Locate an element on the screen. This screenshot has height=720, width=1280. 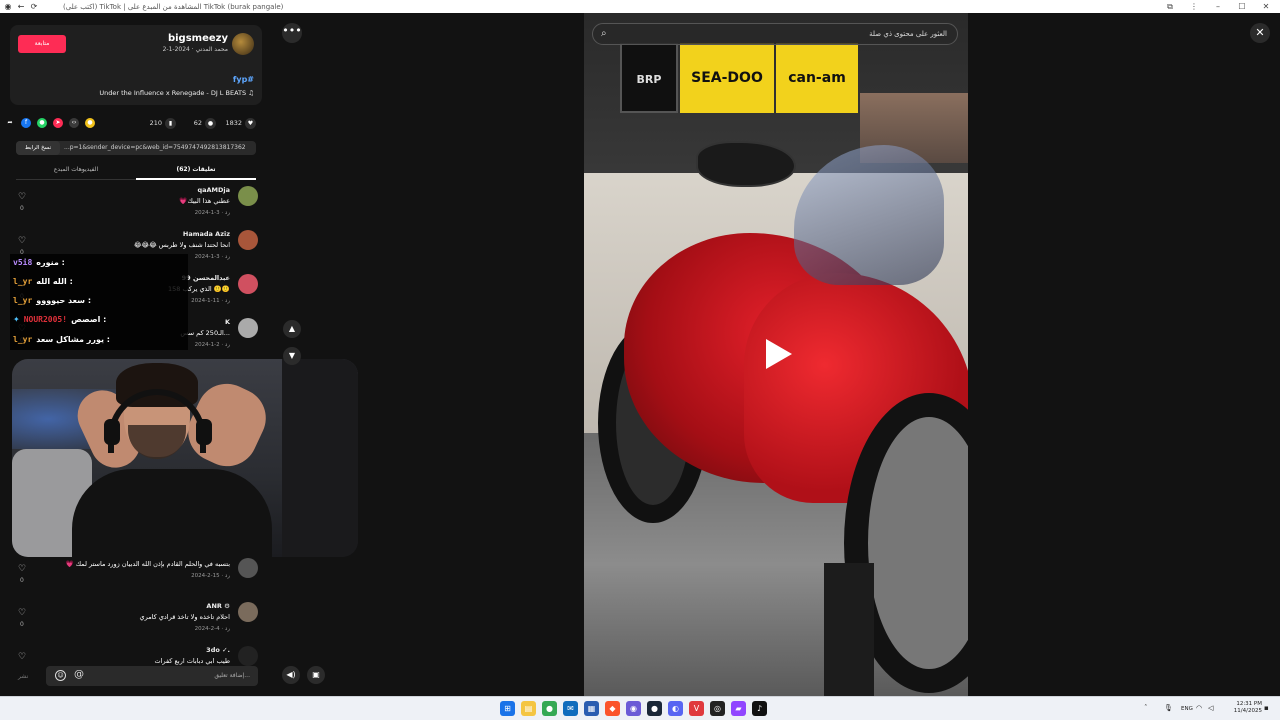
comment-date: 2024-1-11 · رد is located at coordinates (210, 301).